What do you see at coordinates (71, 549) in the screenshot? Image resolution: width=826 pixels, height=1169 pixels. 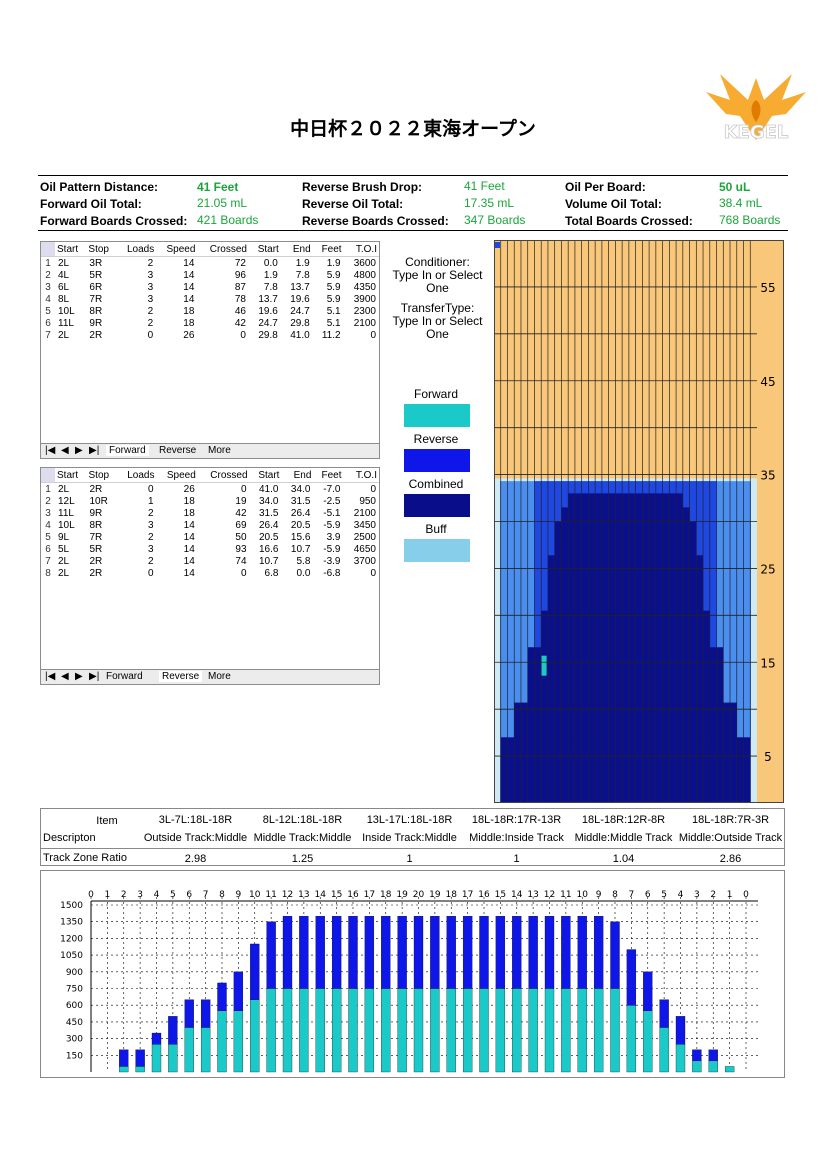 I see `table-cell: 5L` at bounding box center [71, 549].